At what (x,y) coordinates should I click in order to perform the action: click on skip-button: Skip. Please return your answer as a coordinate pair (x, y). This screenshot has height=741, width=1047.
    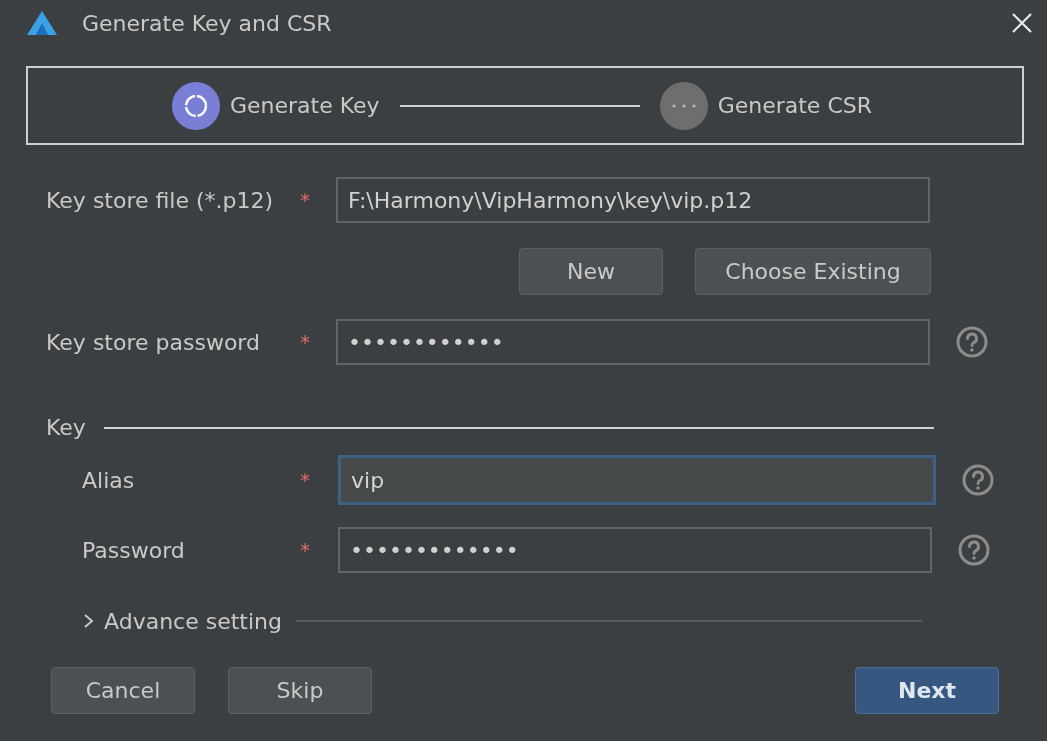
    Looking at the image, I should click on (300, 690).